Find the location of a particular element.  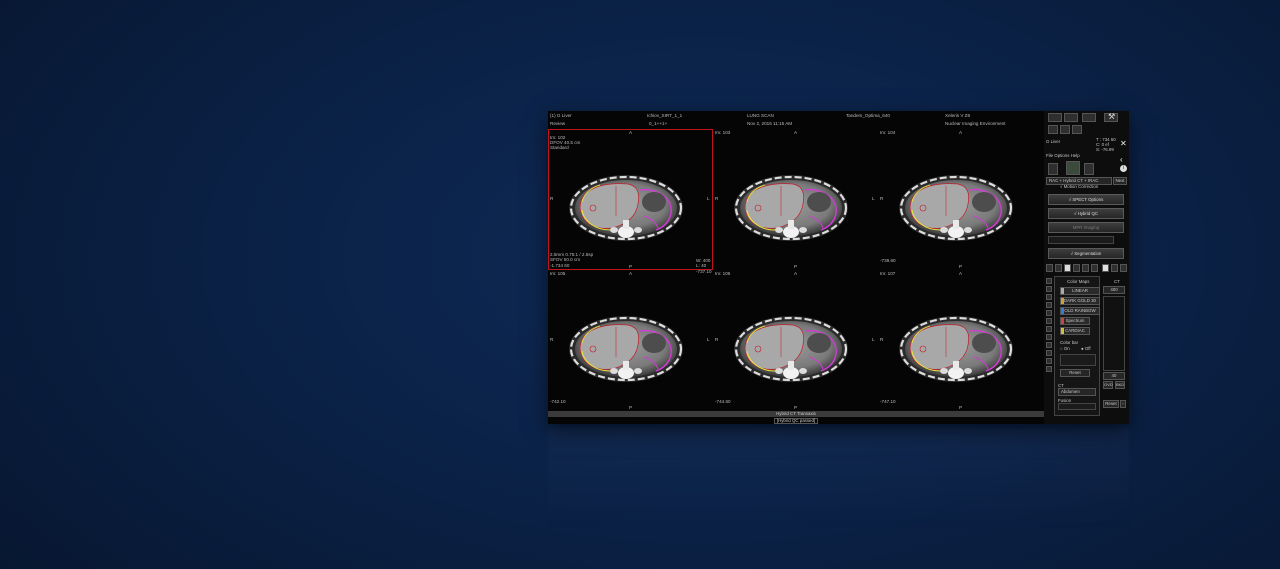

motion-correction-label: √ Motion Correction is located at coordinates (1079, 186).